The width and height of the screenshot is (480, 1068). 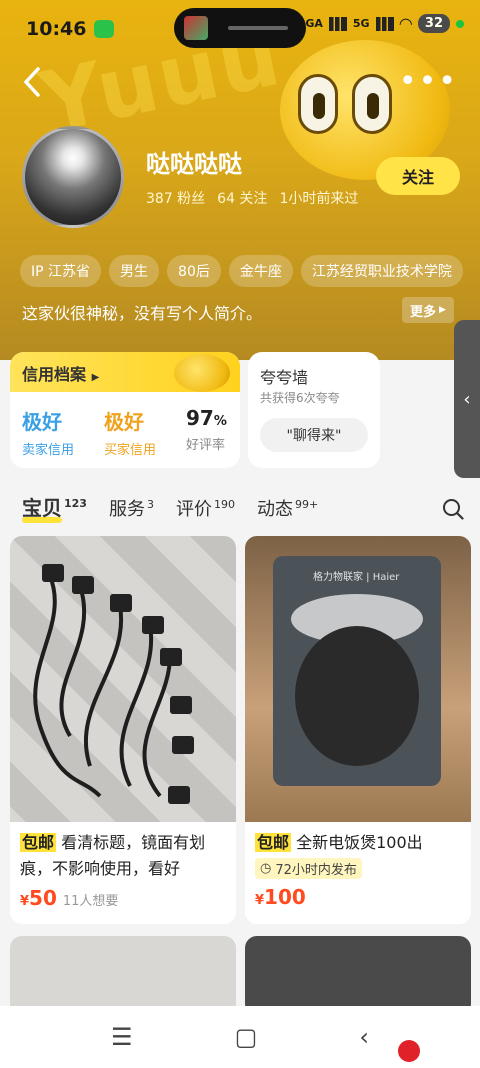 What do you see at coordinates (284, 377) in the screenshot?
I see `praise-wall-title: 夸夸墙` at bounding box center [284, 377].